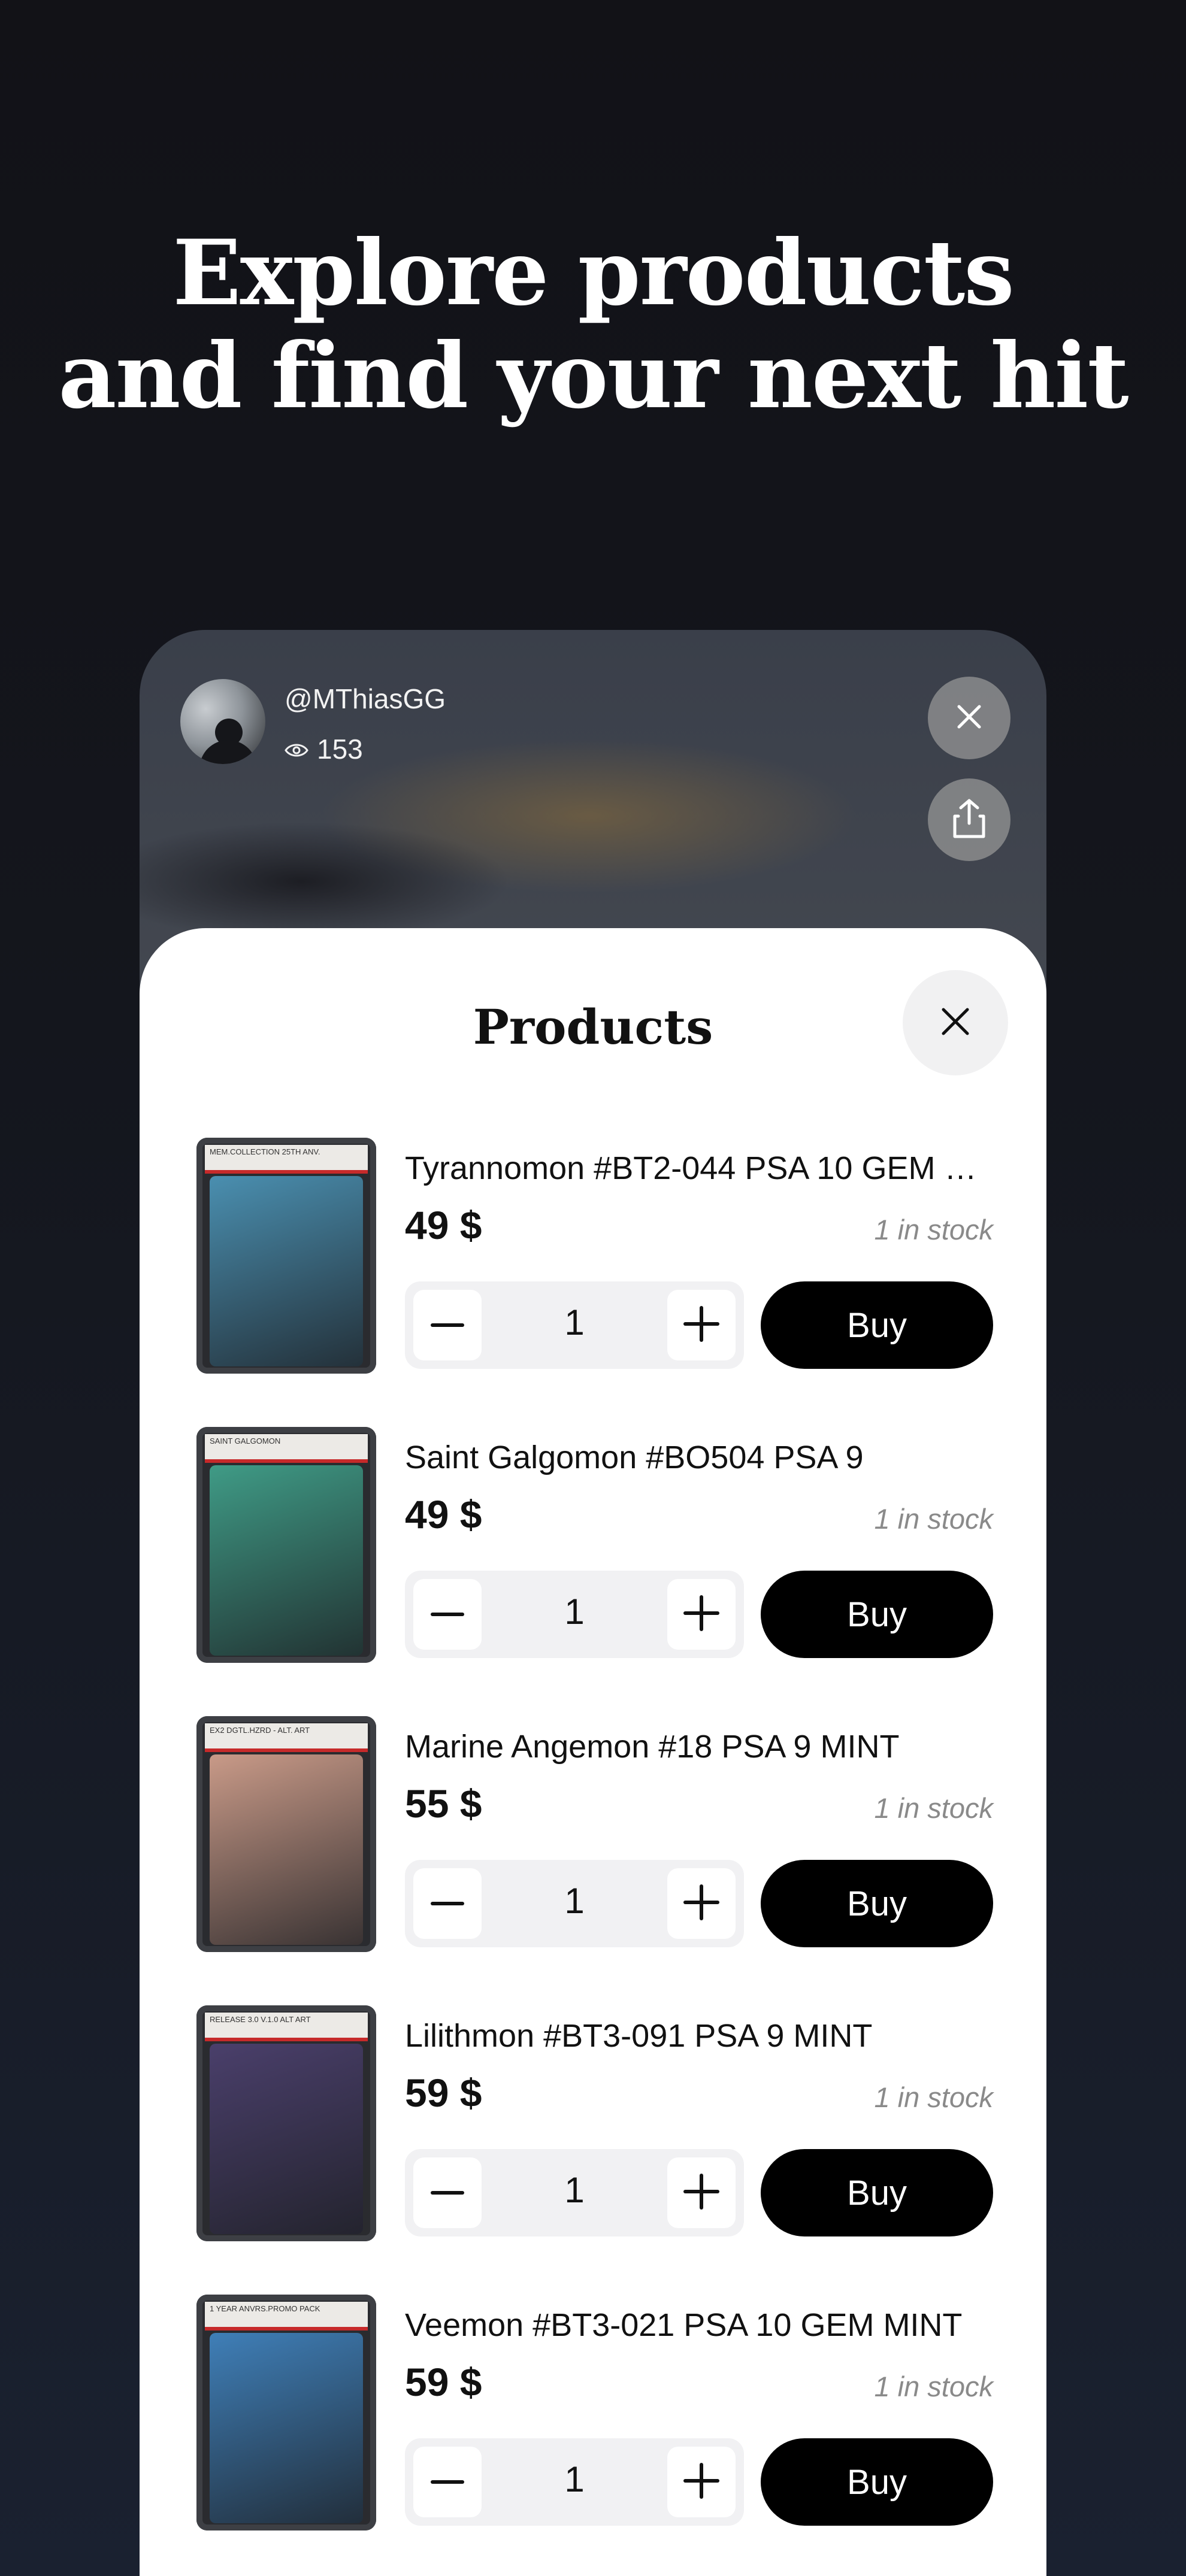 This screenshot has height=2576, width=1186. I want to click on close-stream-button, so click(969, 718).